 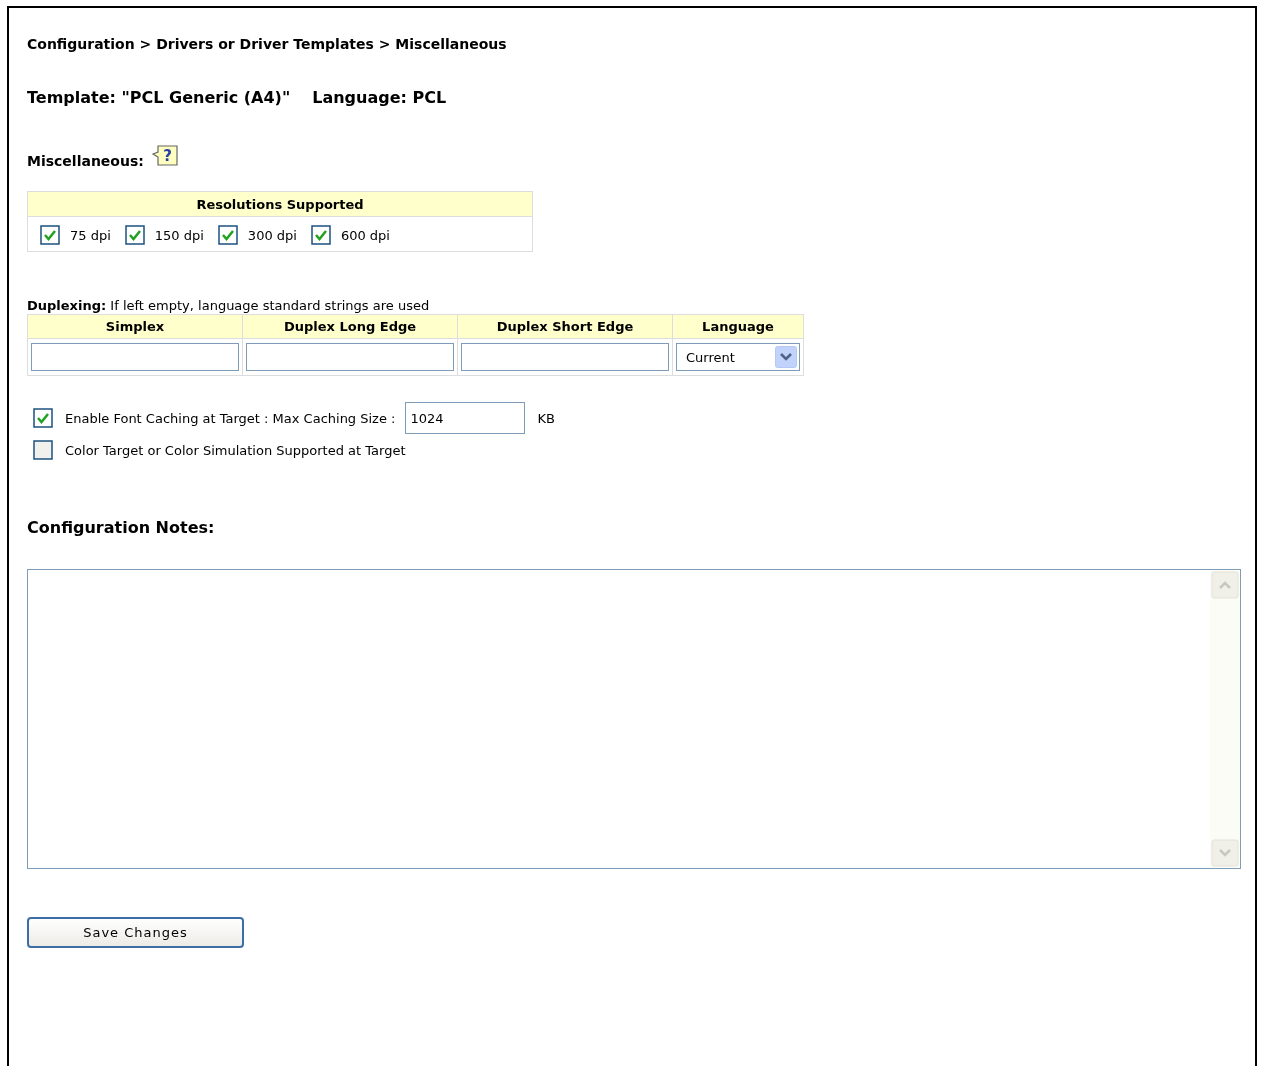 What do you see at coordinates (135, 932) in the screenshot?
I see `save-button: Save Changes` at bounding box center [135, 932].